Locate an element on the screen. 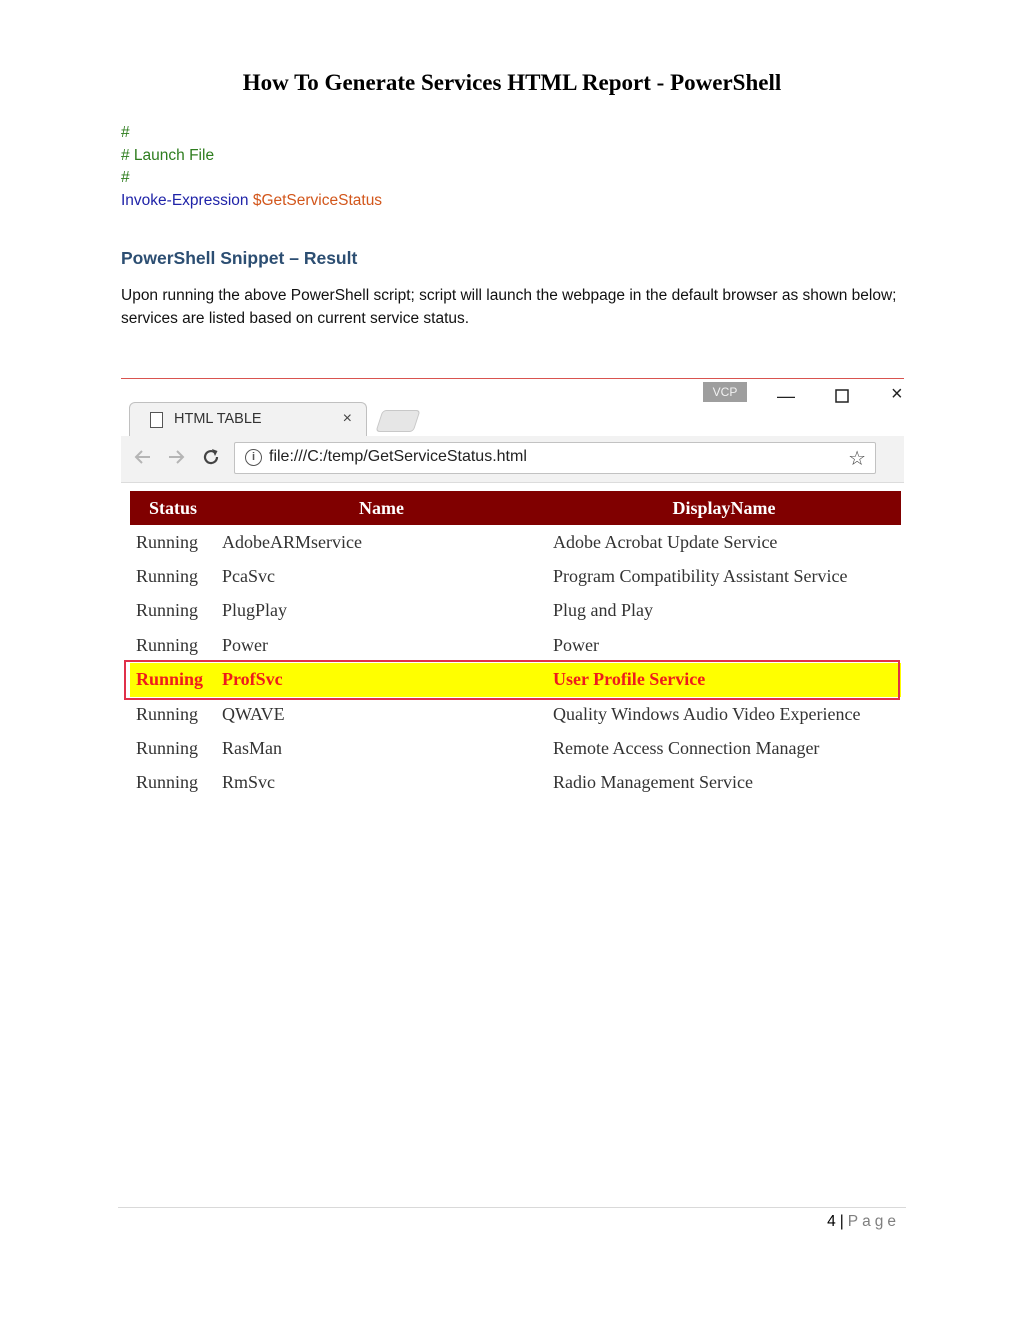 The width and height of the screenshot is (1024, 1326). page-number: 4 is located at coordinates (831, 1221).